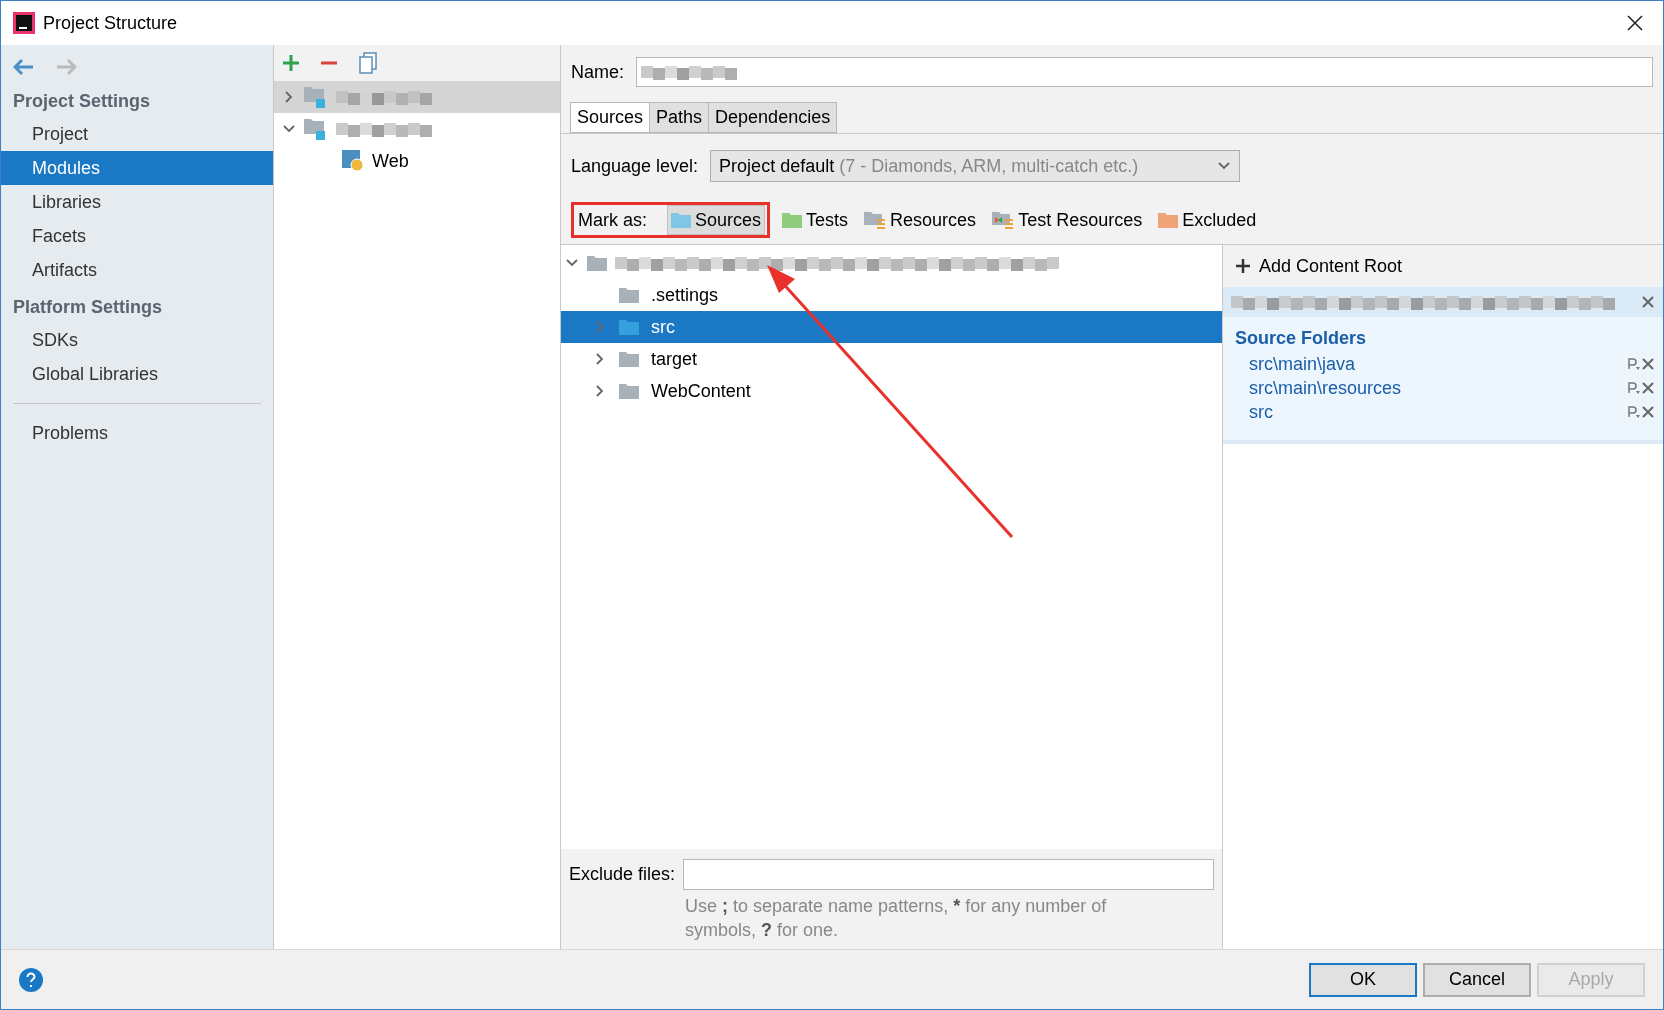  I want to click on mark-as-button: Tests, so click(815, 220).